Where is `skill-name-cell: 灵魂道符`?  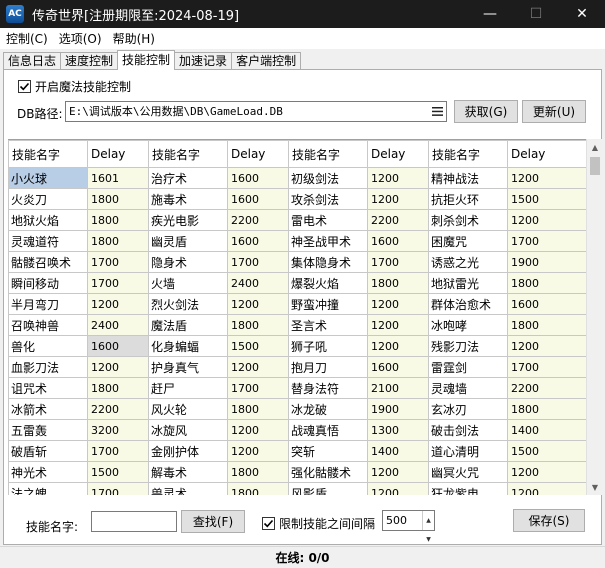 skill-name-cell: 灵魂道符 is located at coordinates (48, 241).